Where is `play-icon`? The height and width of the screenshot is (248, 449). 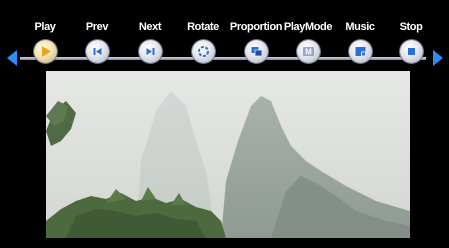 play-icon is located at coordinates (46, 51).